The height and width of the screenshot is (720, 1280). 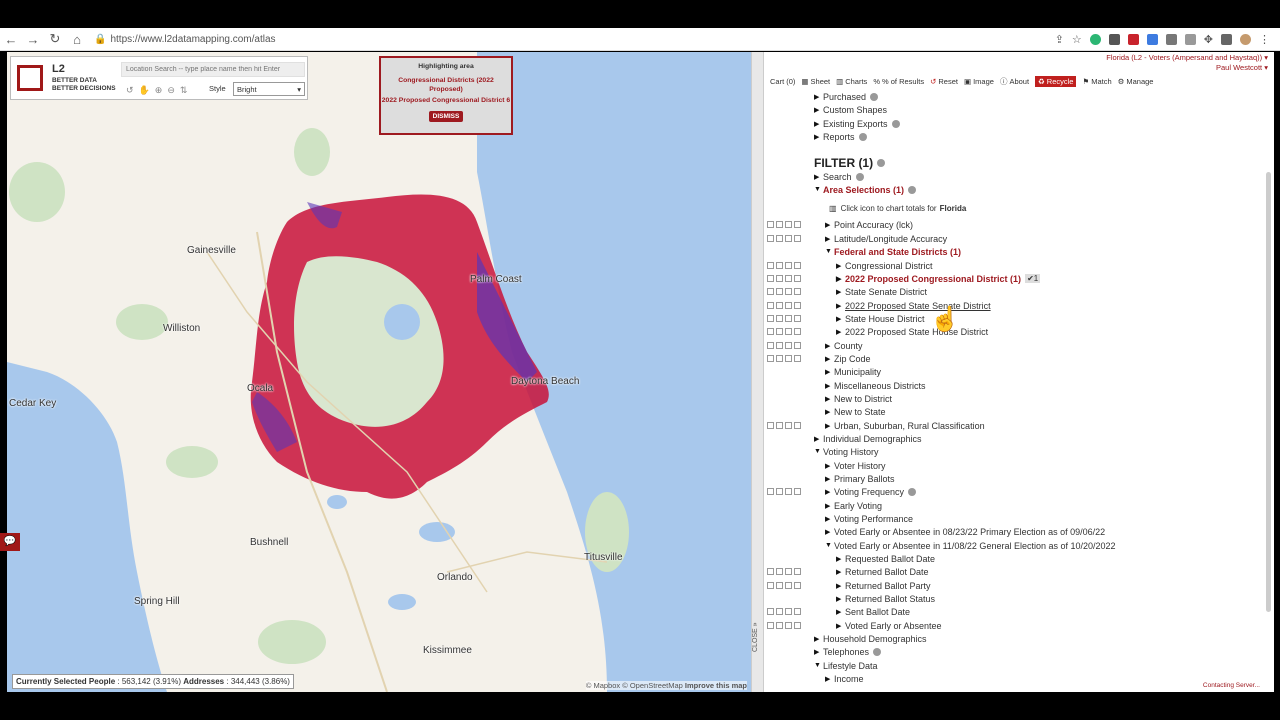 What do you see at coordinates (716, 685) in the screenshot?
I see `improve-map-link: Improve this map` at bounding box center [716, 685].